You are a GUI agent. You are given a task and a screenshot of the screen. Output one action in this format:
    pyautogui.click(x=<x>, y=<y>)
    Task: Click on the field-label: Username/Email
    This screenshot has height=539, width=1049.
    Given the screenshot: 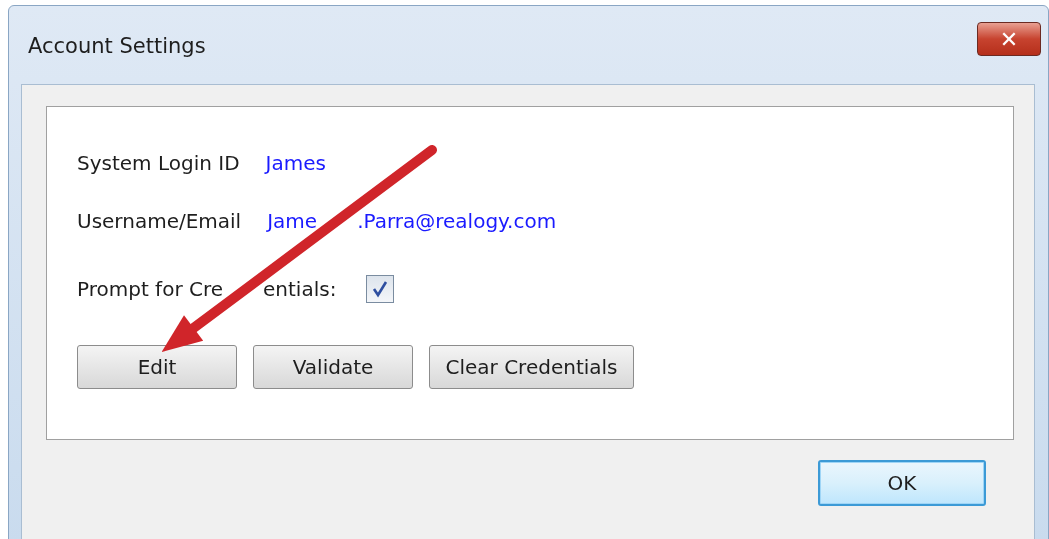 What is the action you would take?
    pyautogui.click(x=159, y=222)
    